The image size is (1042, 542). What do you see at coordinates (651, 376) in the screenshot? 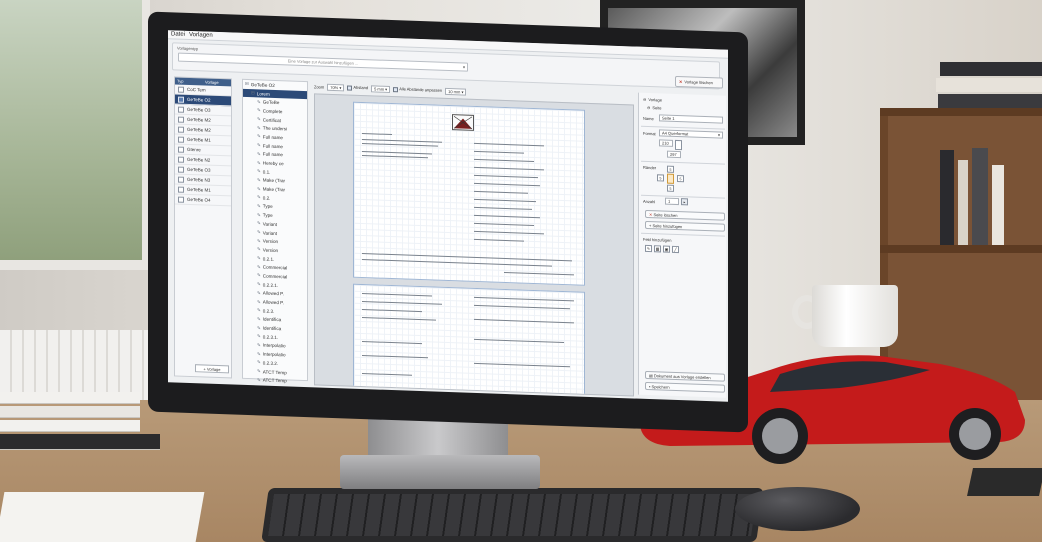
I see `document-icon: ▤` at bounding box center [651, 376].